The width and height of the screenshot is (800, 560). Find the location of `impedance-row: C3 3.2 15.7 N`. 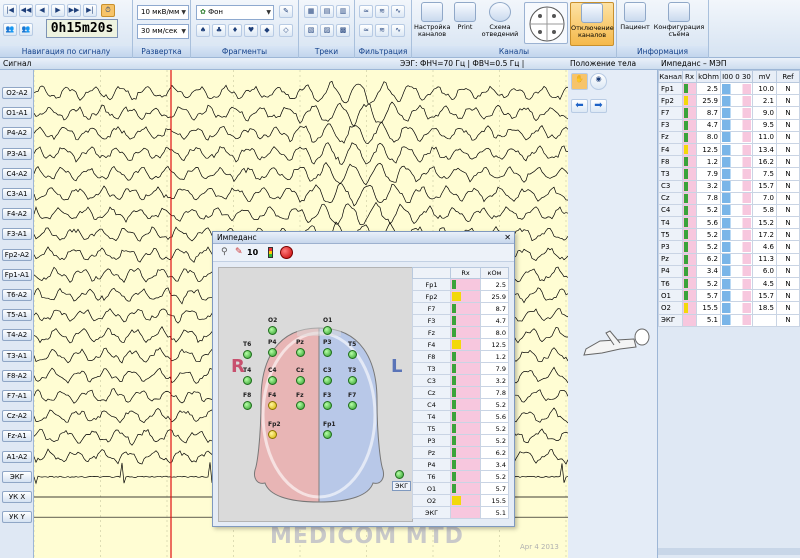

impedance-row: C3 3.2 15.7 N is located at coordinates (729, 186).